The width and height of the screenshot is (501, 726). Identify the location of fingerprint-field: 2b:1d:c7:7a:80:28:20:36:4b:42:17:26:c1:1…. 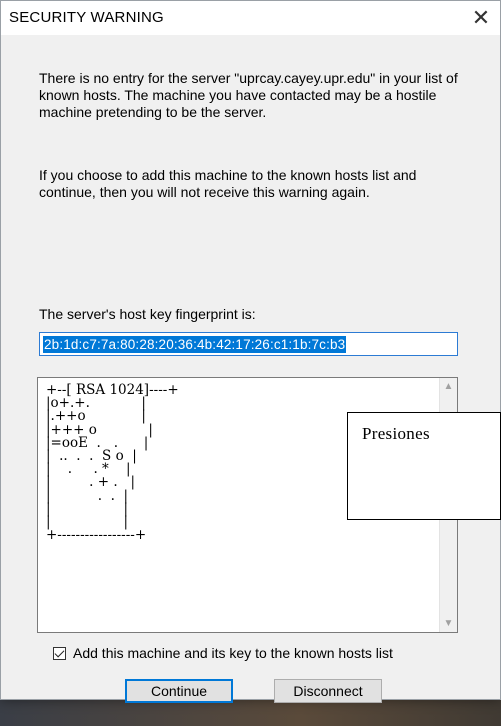
(248, 344).